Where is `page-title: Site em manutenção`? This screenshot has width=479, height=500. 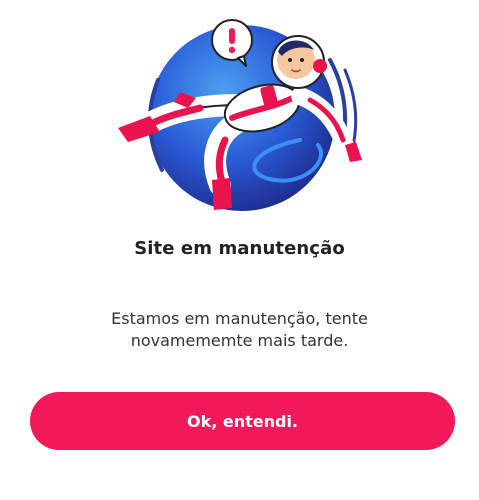 page-title: Site em manutenção is located at coordinates (239, 248).